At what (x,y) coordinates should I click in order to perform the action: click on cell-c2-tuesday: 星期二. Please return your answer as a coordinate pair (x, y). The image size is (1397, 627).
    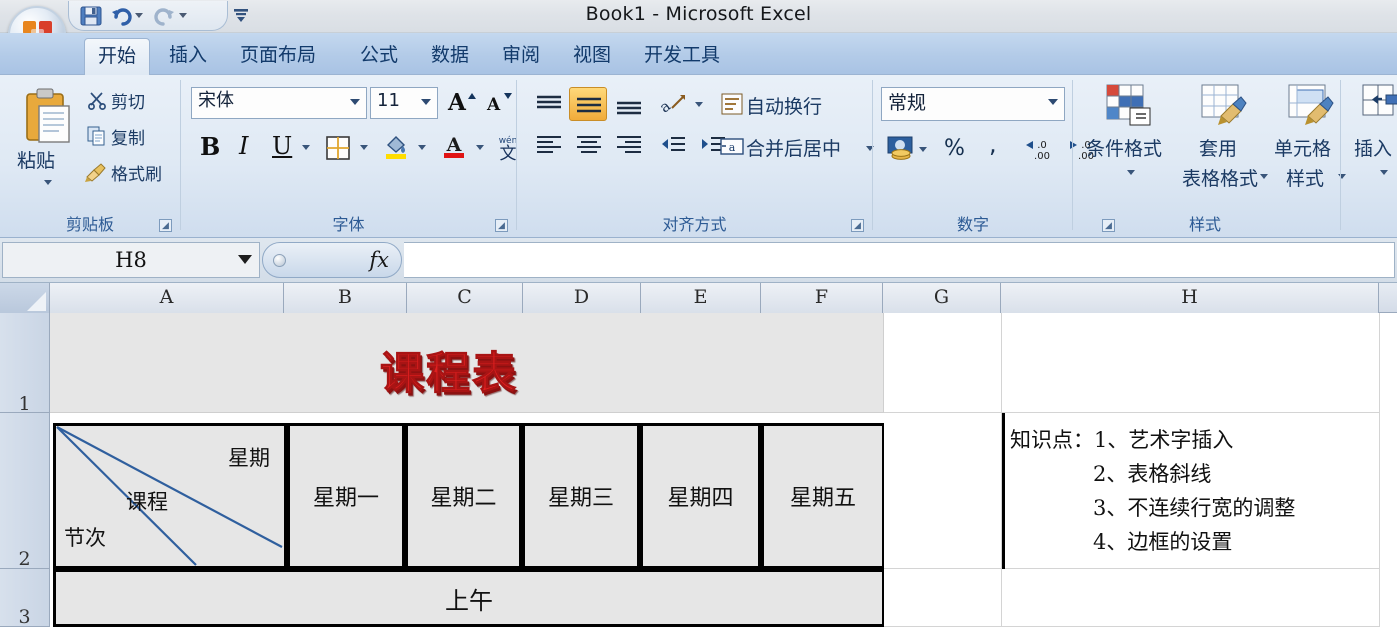
    Looking at the image, I should click on (463, 496).